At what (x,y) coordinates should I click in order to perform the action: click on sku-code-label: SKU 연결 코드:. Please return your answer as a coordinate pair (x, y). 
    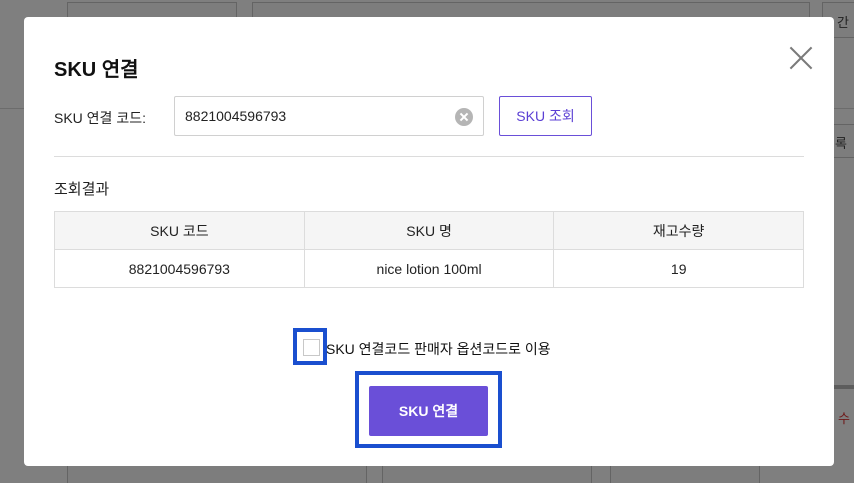
    Looking at the image, I should click on (100, 118).